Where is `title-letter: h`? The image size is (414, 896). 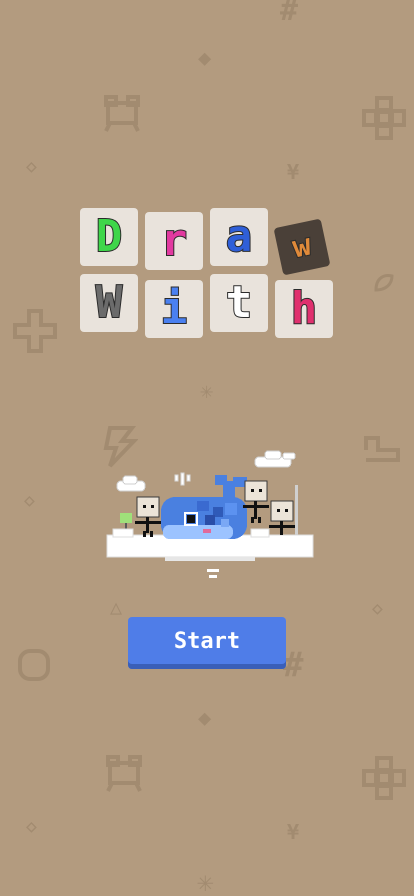 title-letter: h is located at coordinates (304, 308).